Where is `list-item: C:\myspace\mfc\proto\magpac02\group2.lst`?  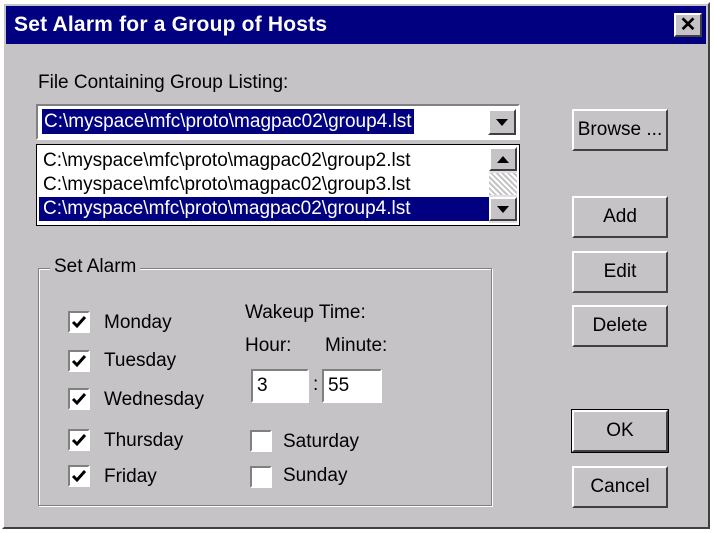
list-item: C:\myspace\mfc\proto\magpac02\group2.lst is located at coordinates (225, 161).